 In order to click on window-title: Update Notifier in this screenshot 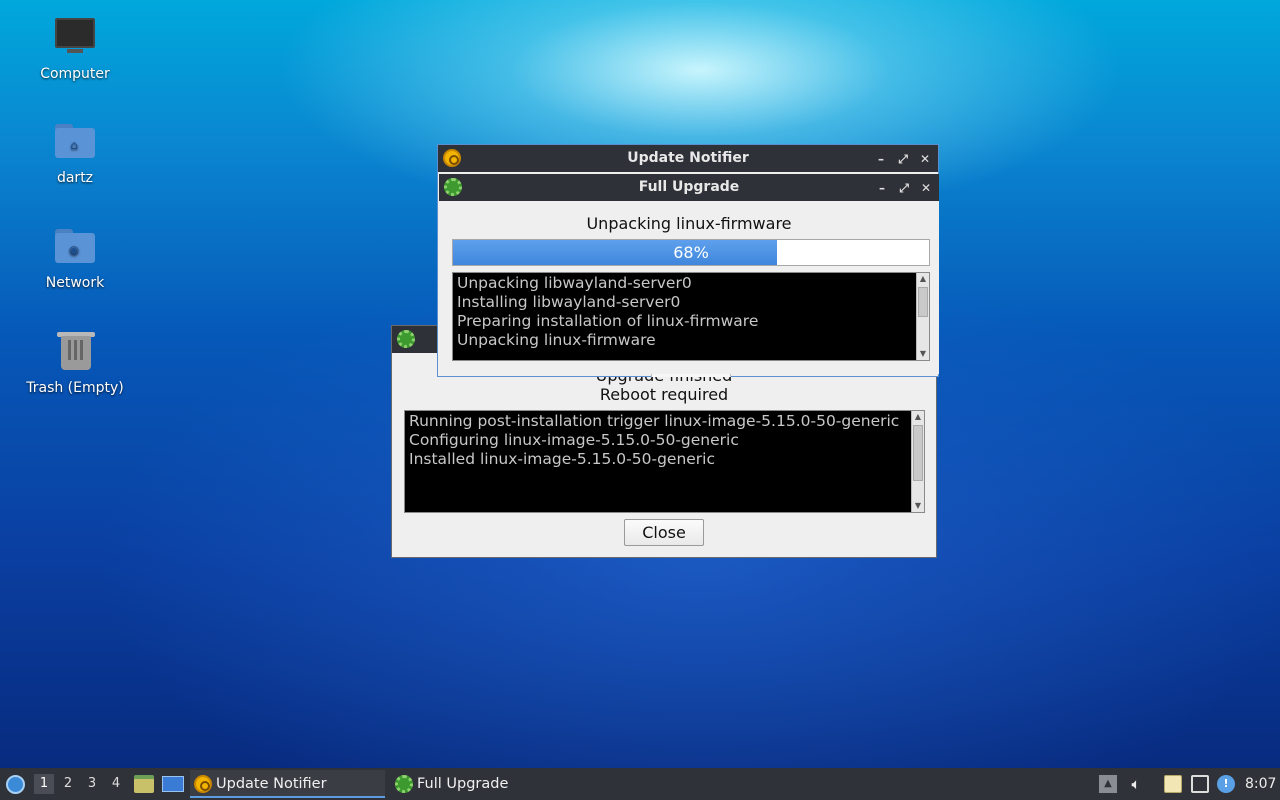, I will do `click(688, 158)`.